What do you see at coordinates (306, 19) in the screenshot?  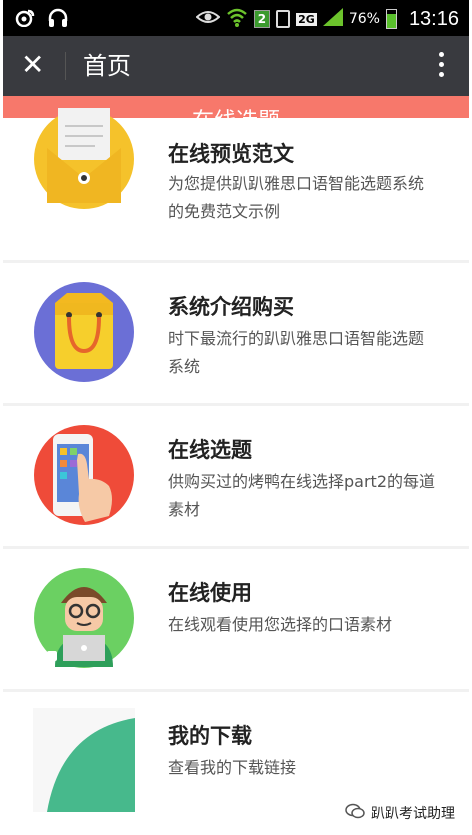 I see `network-type: 2G` at bounding box center [306, 19].